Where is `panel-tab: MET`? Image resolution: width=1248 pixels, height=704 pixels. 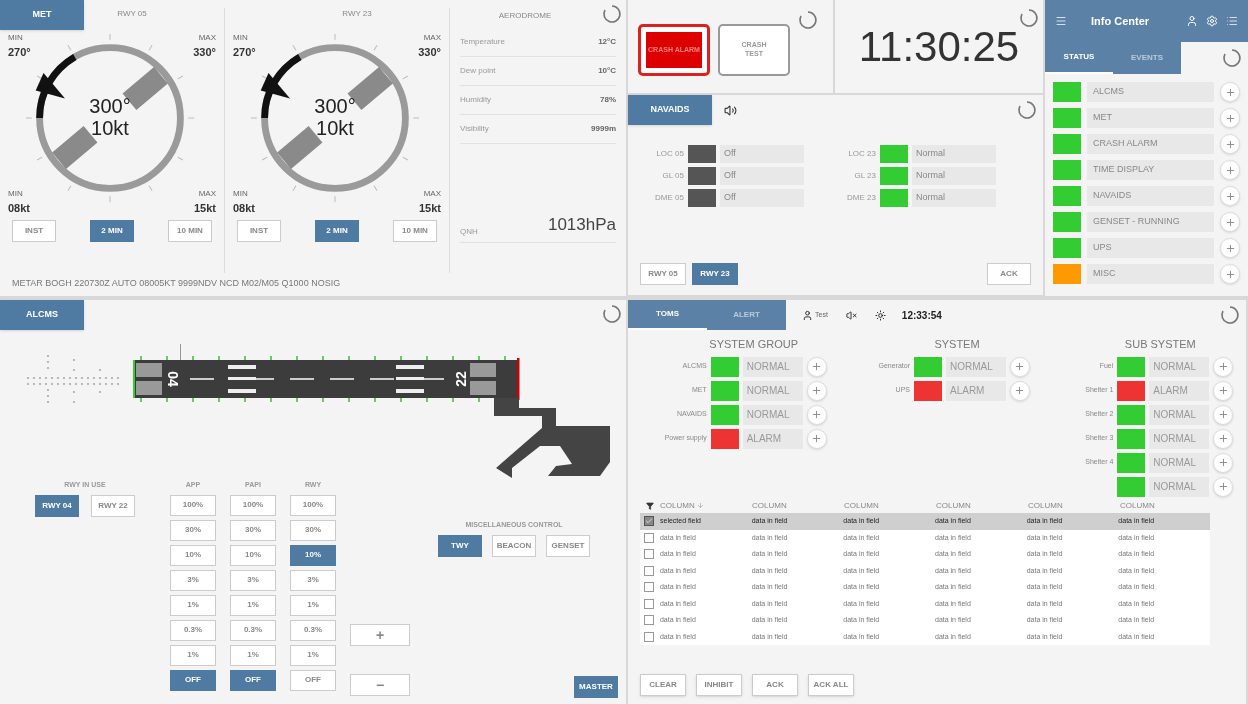
panel-tab: MET is located at coordinates (42, 15).